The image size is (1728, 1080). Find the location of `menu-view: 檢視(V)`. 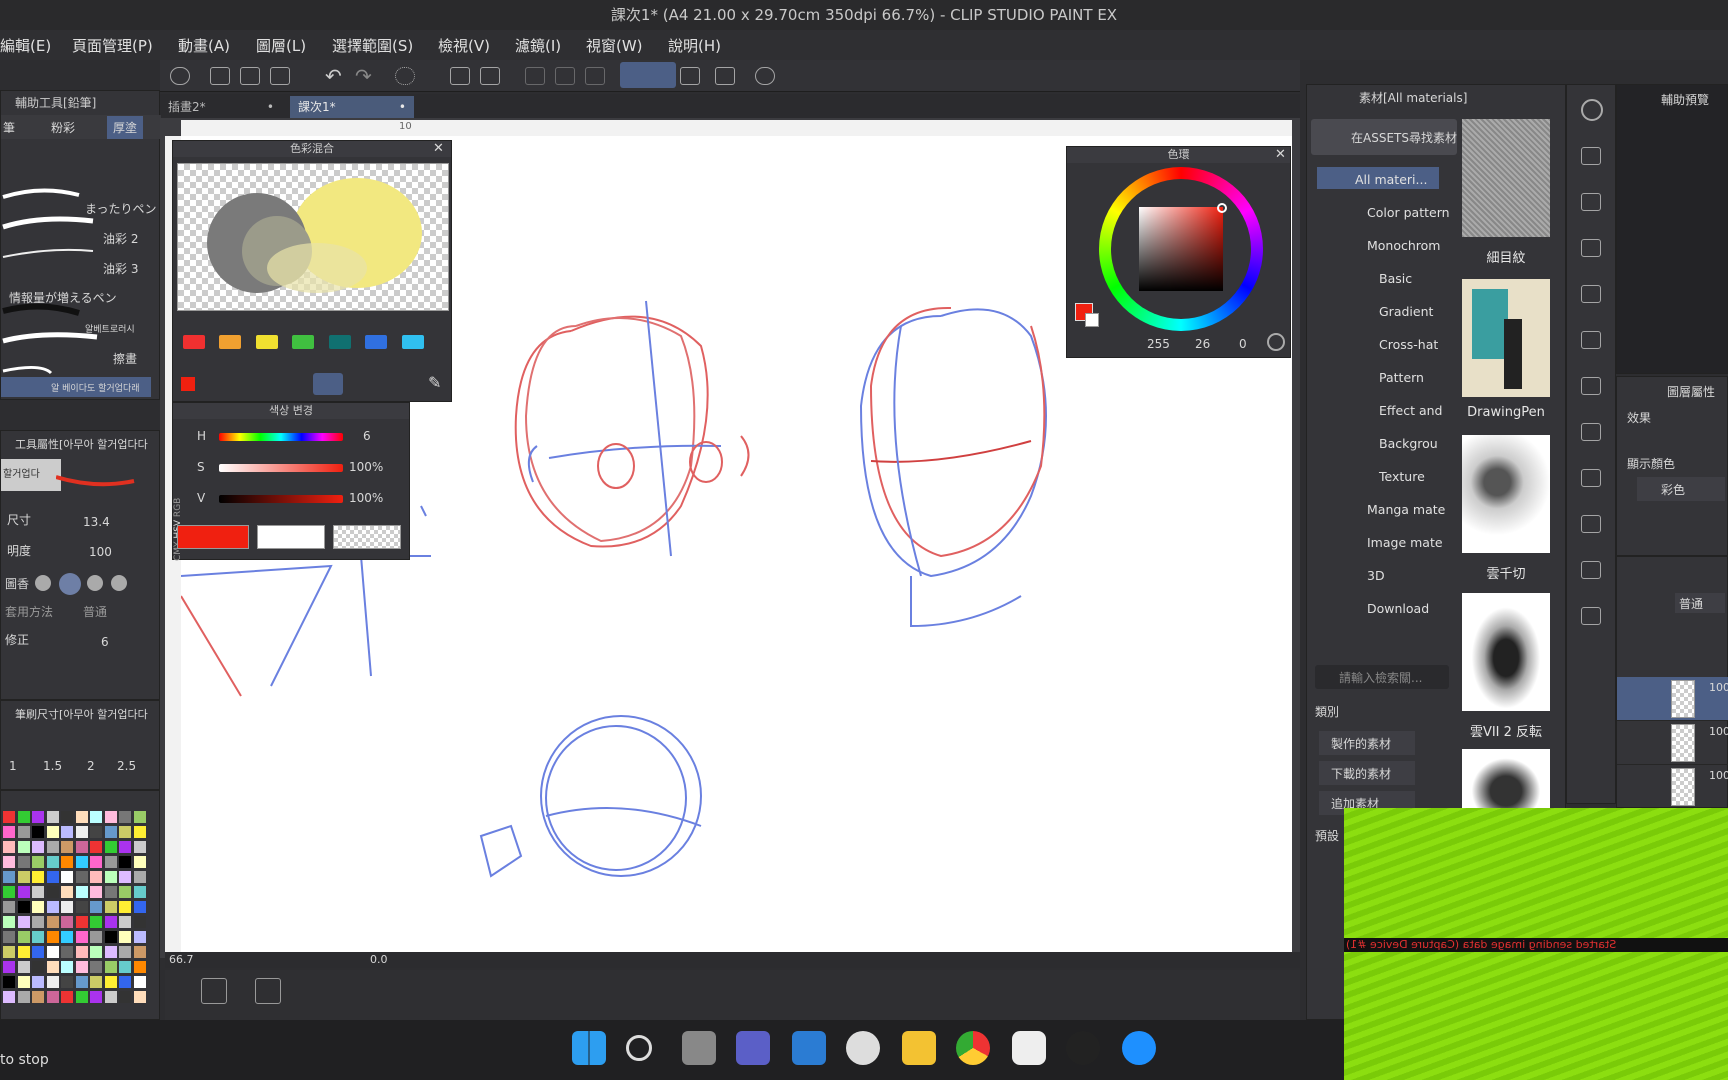

menu-view: 檢視(V) is located at coordinates (464, 45).